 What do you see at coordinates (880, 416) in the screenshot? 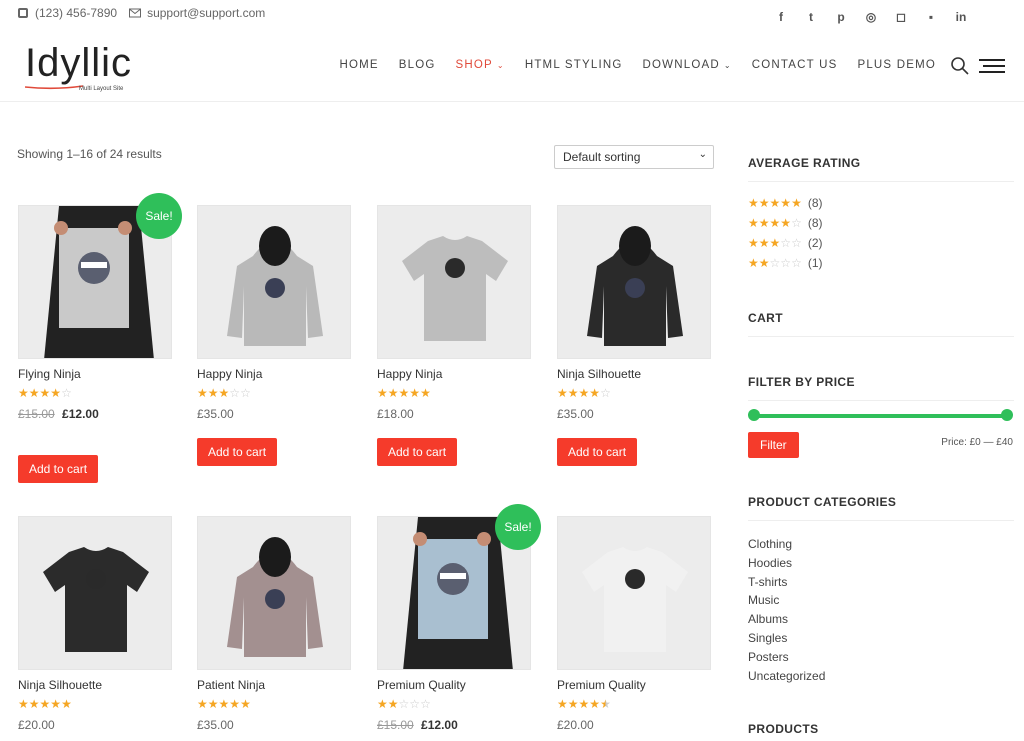
I see `price-slider-track` at bounding box center [880, 416].